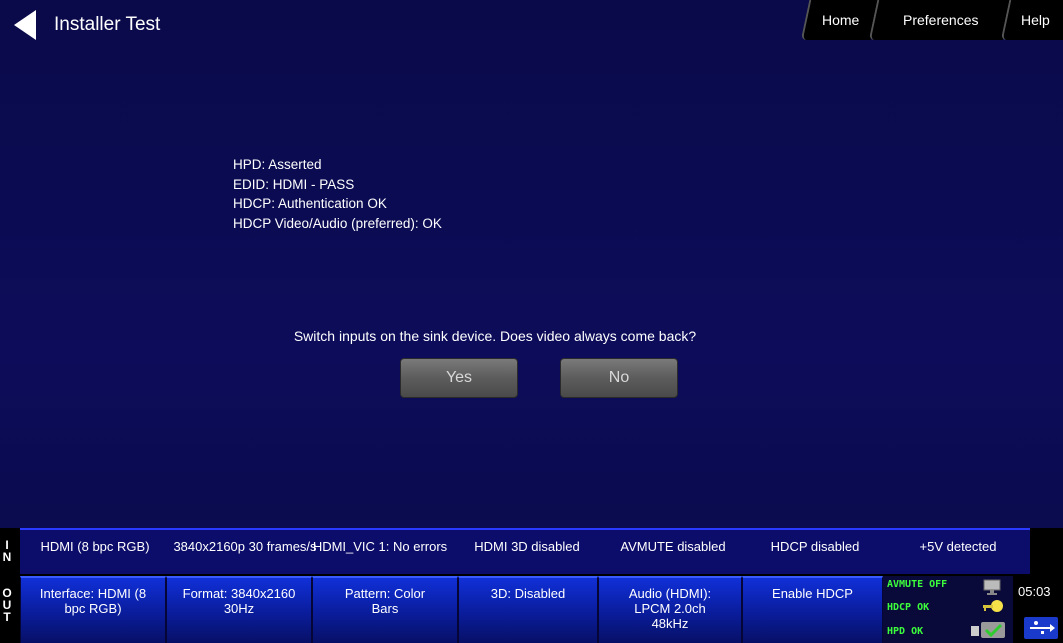  Describe the element at coordinates (7, 545) in the screenshot. I see `in-letter-i: I` at that location.